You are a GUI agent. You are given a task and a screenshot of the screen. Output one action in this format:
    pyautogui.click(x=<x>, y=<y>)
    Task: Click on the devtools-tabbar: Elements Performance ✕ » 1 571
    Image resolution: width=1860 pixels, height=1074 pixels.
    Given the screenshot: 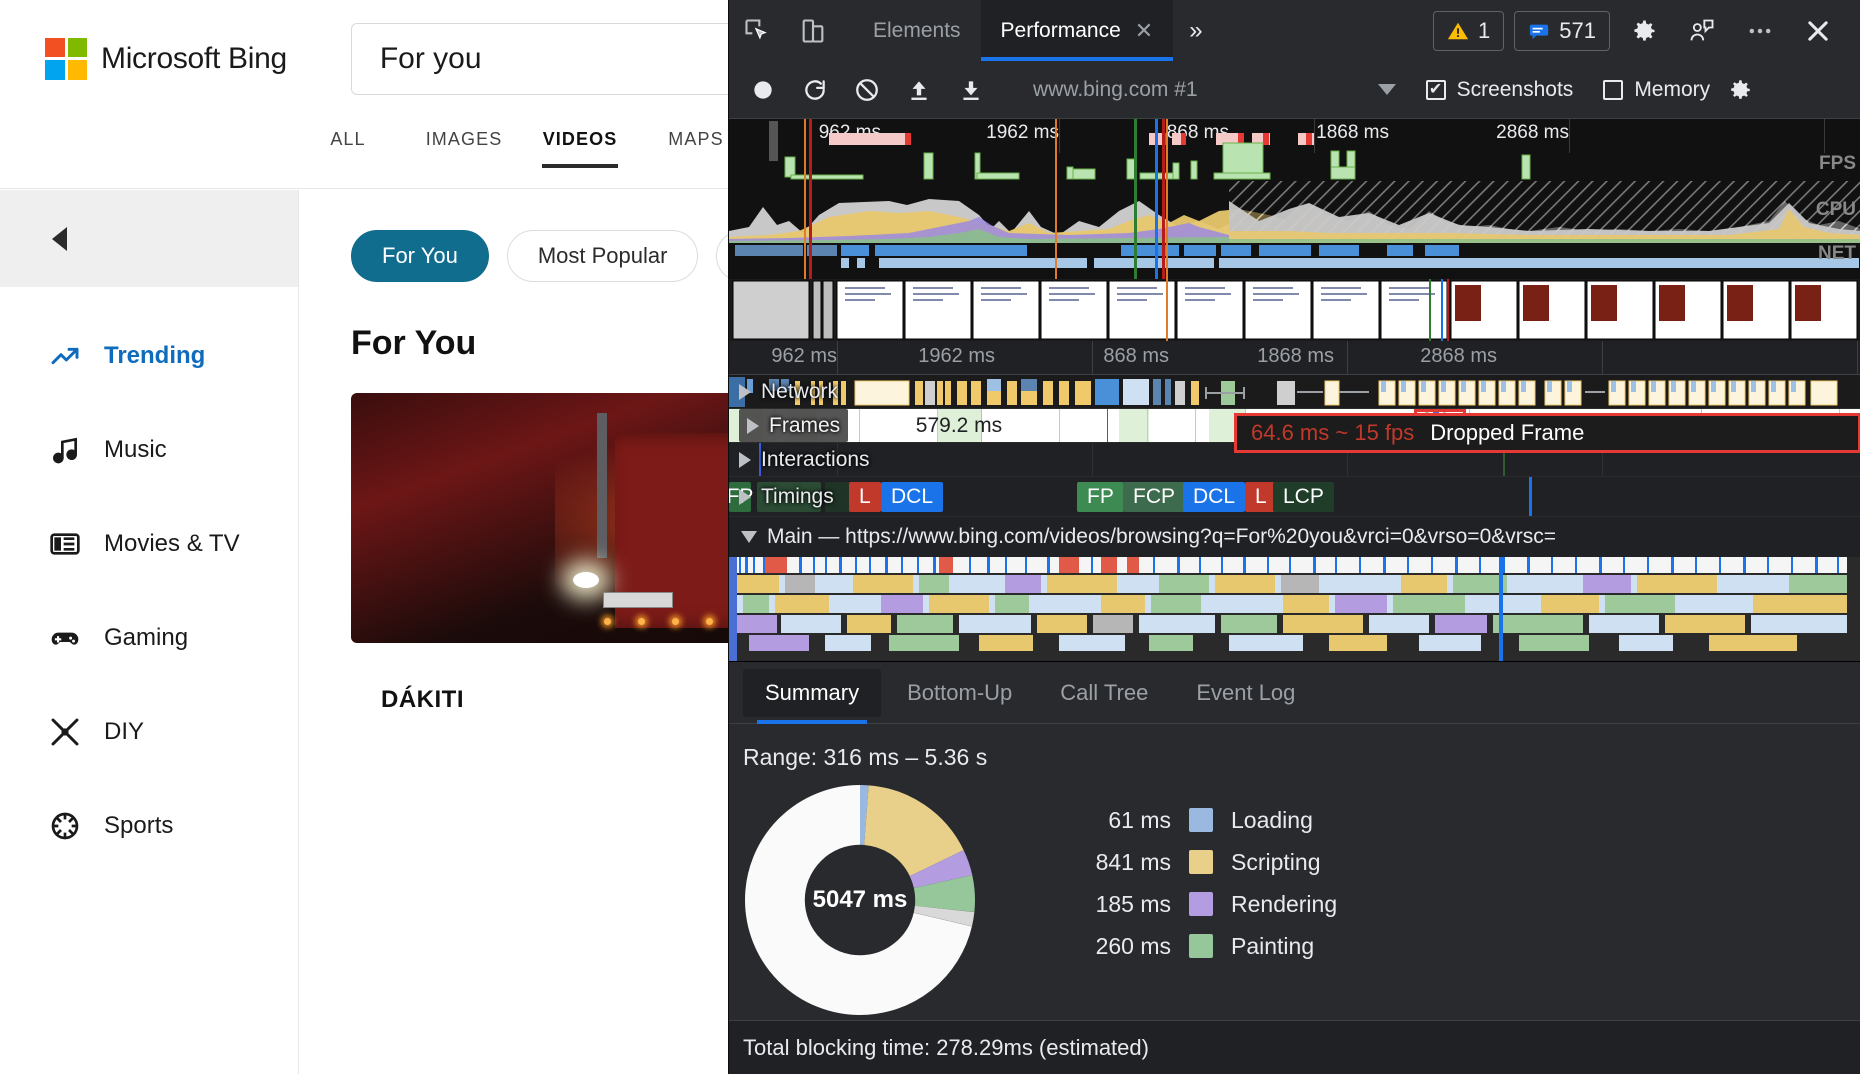 What is the action you would take?
    pyautogui.click(x=1294, y=30)
    